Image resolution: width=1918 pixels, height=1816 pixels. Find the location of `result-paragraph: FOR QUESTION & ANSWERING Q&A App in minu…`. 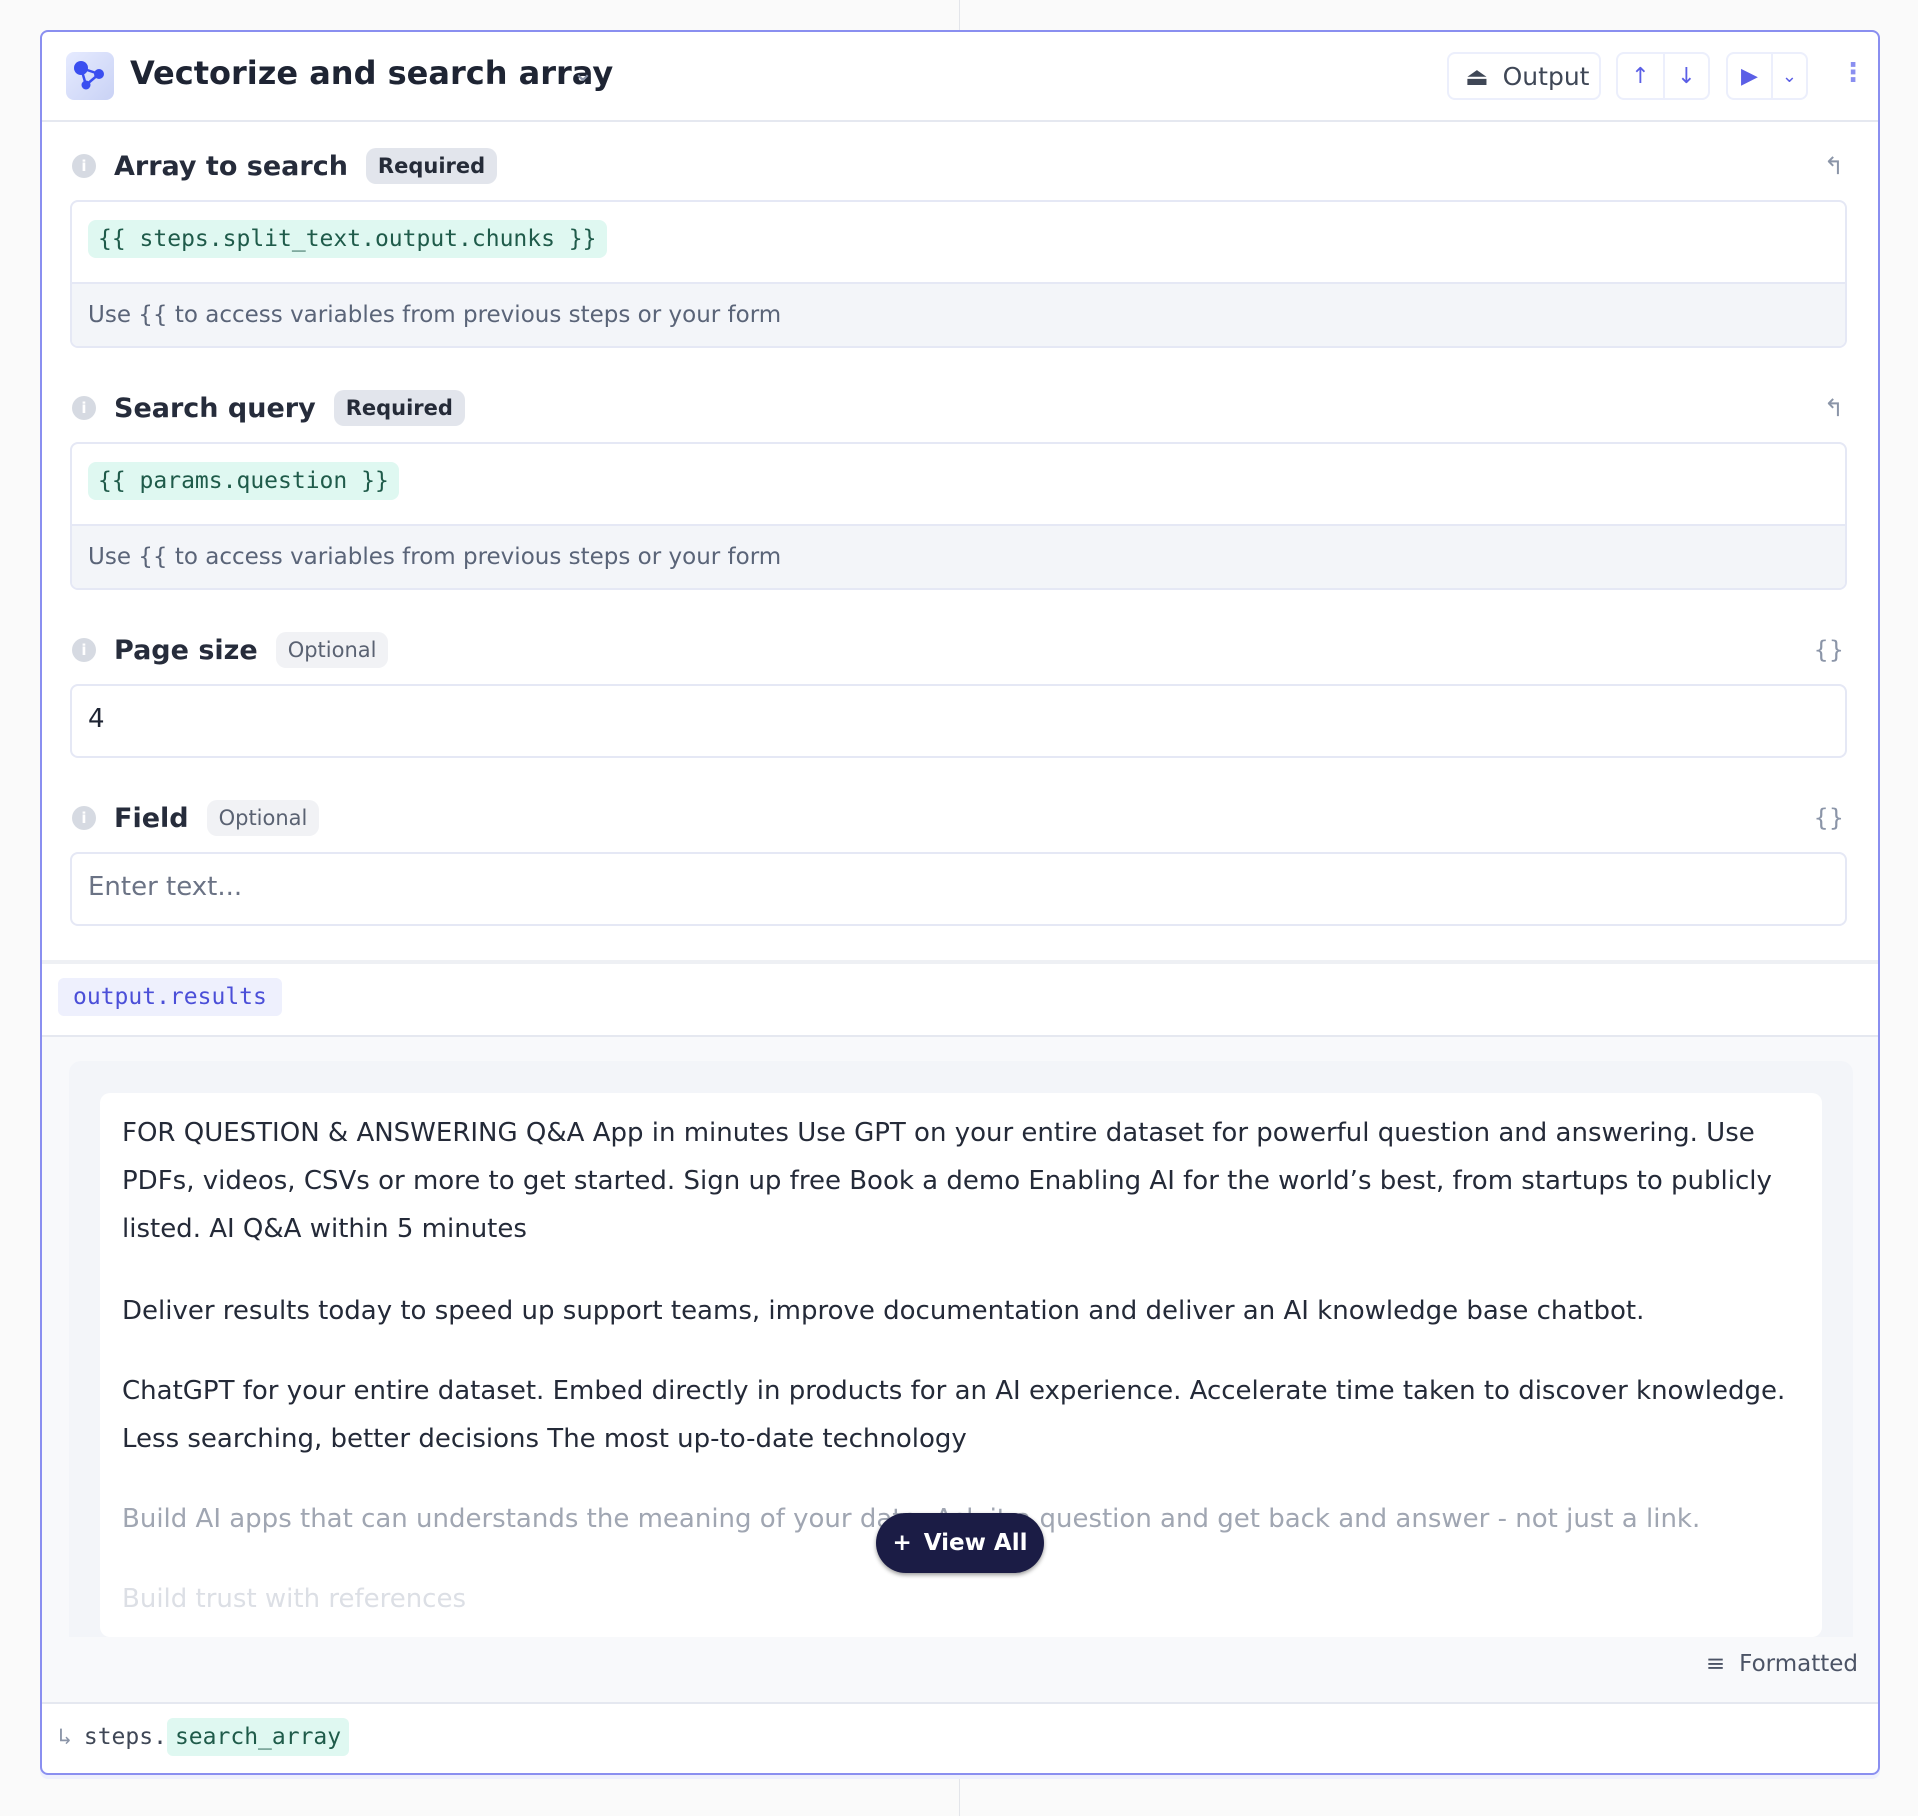

result-paragraph: FOR QUESTION & ANSWERING Q&A App in minu… is located at coordinates (947, 1181).